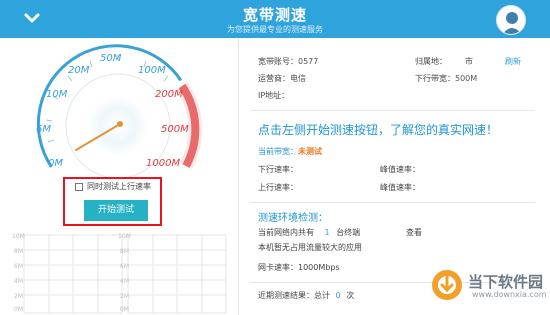 The image size is (550, 315). I want to click on devices-count: 1, so click(327, 232).